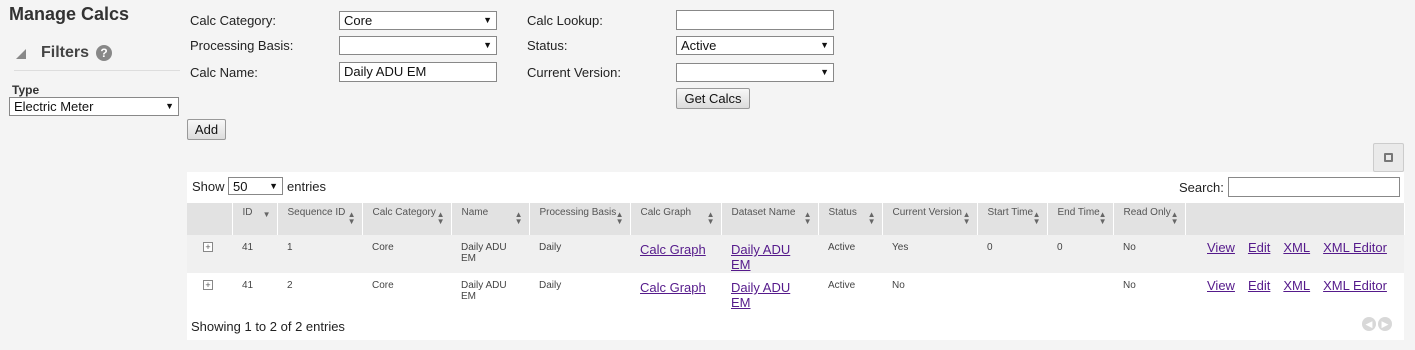 This screenshot has height=350, width=1415. What do you see at coordinates (850, 219) in the screenshot?
I see `column-header-status: Status ▲ ▼` at bounding box center [850, 219].